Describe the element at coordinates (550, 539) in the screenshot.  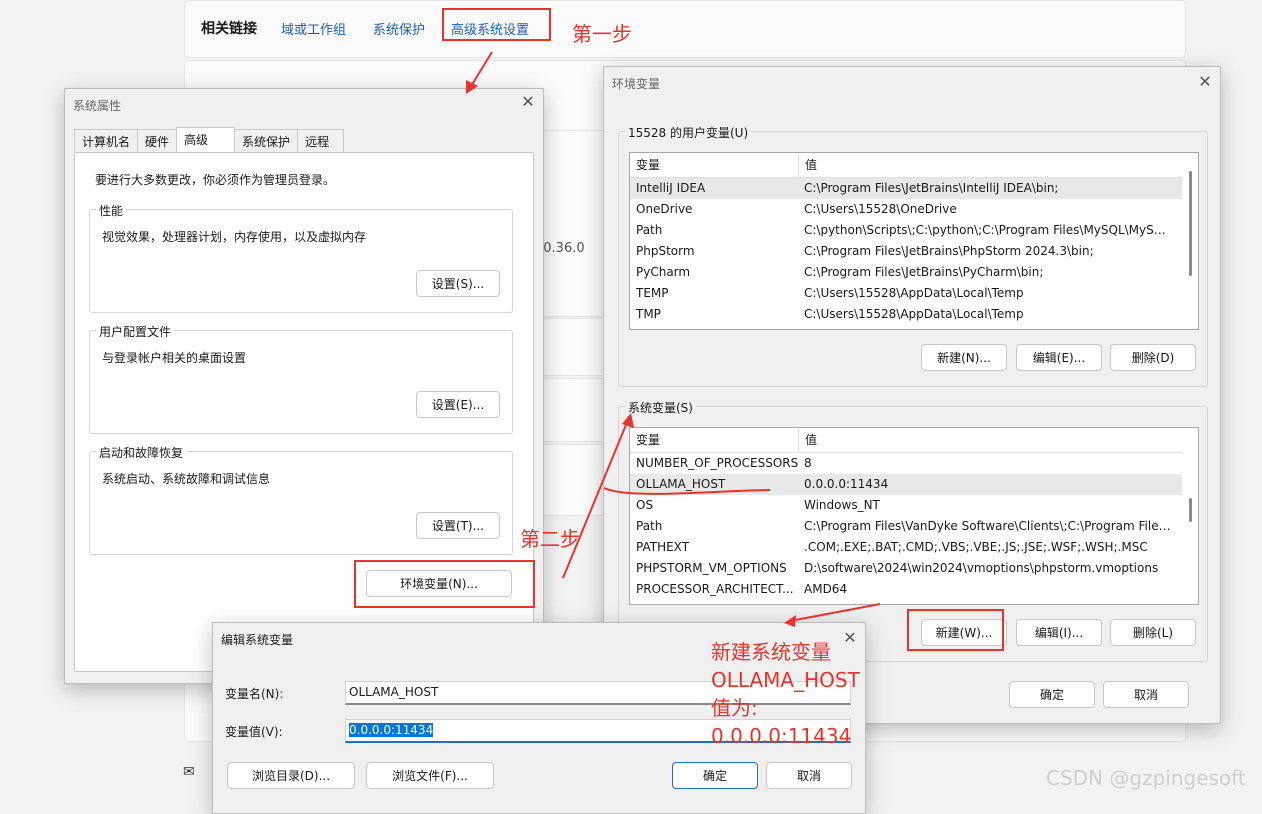
I see `step2-label: 第二步` at that location.